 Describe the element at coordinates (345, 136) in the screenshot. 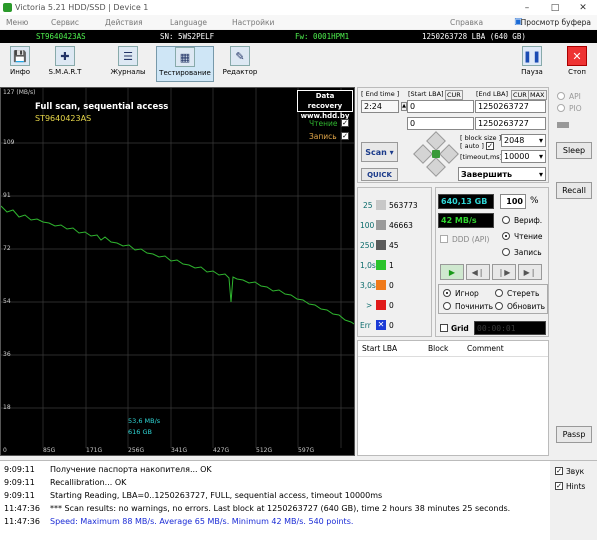

I see `legend-write-checkbox: ✓` at that location.